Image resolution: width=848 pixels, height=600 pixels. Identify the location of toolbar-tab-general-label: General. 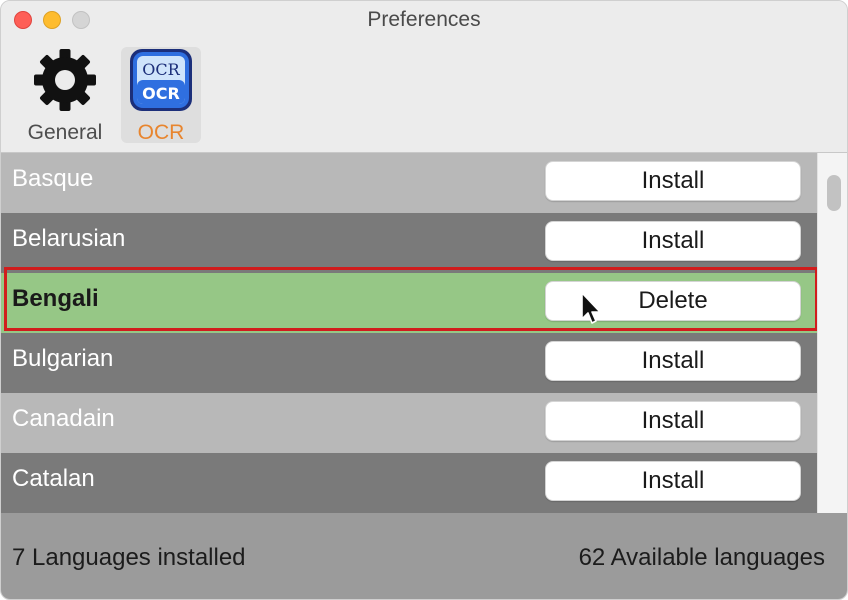
(65, 132).